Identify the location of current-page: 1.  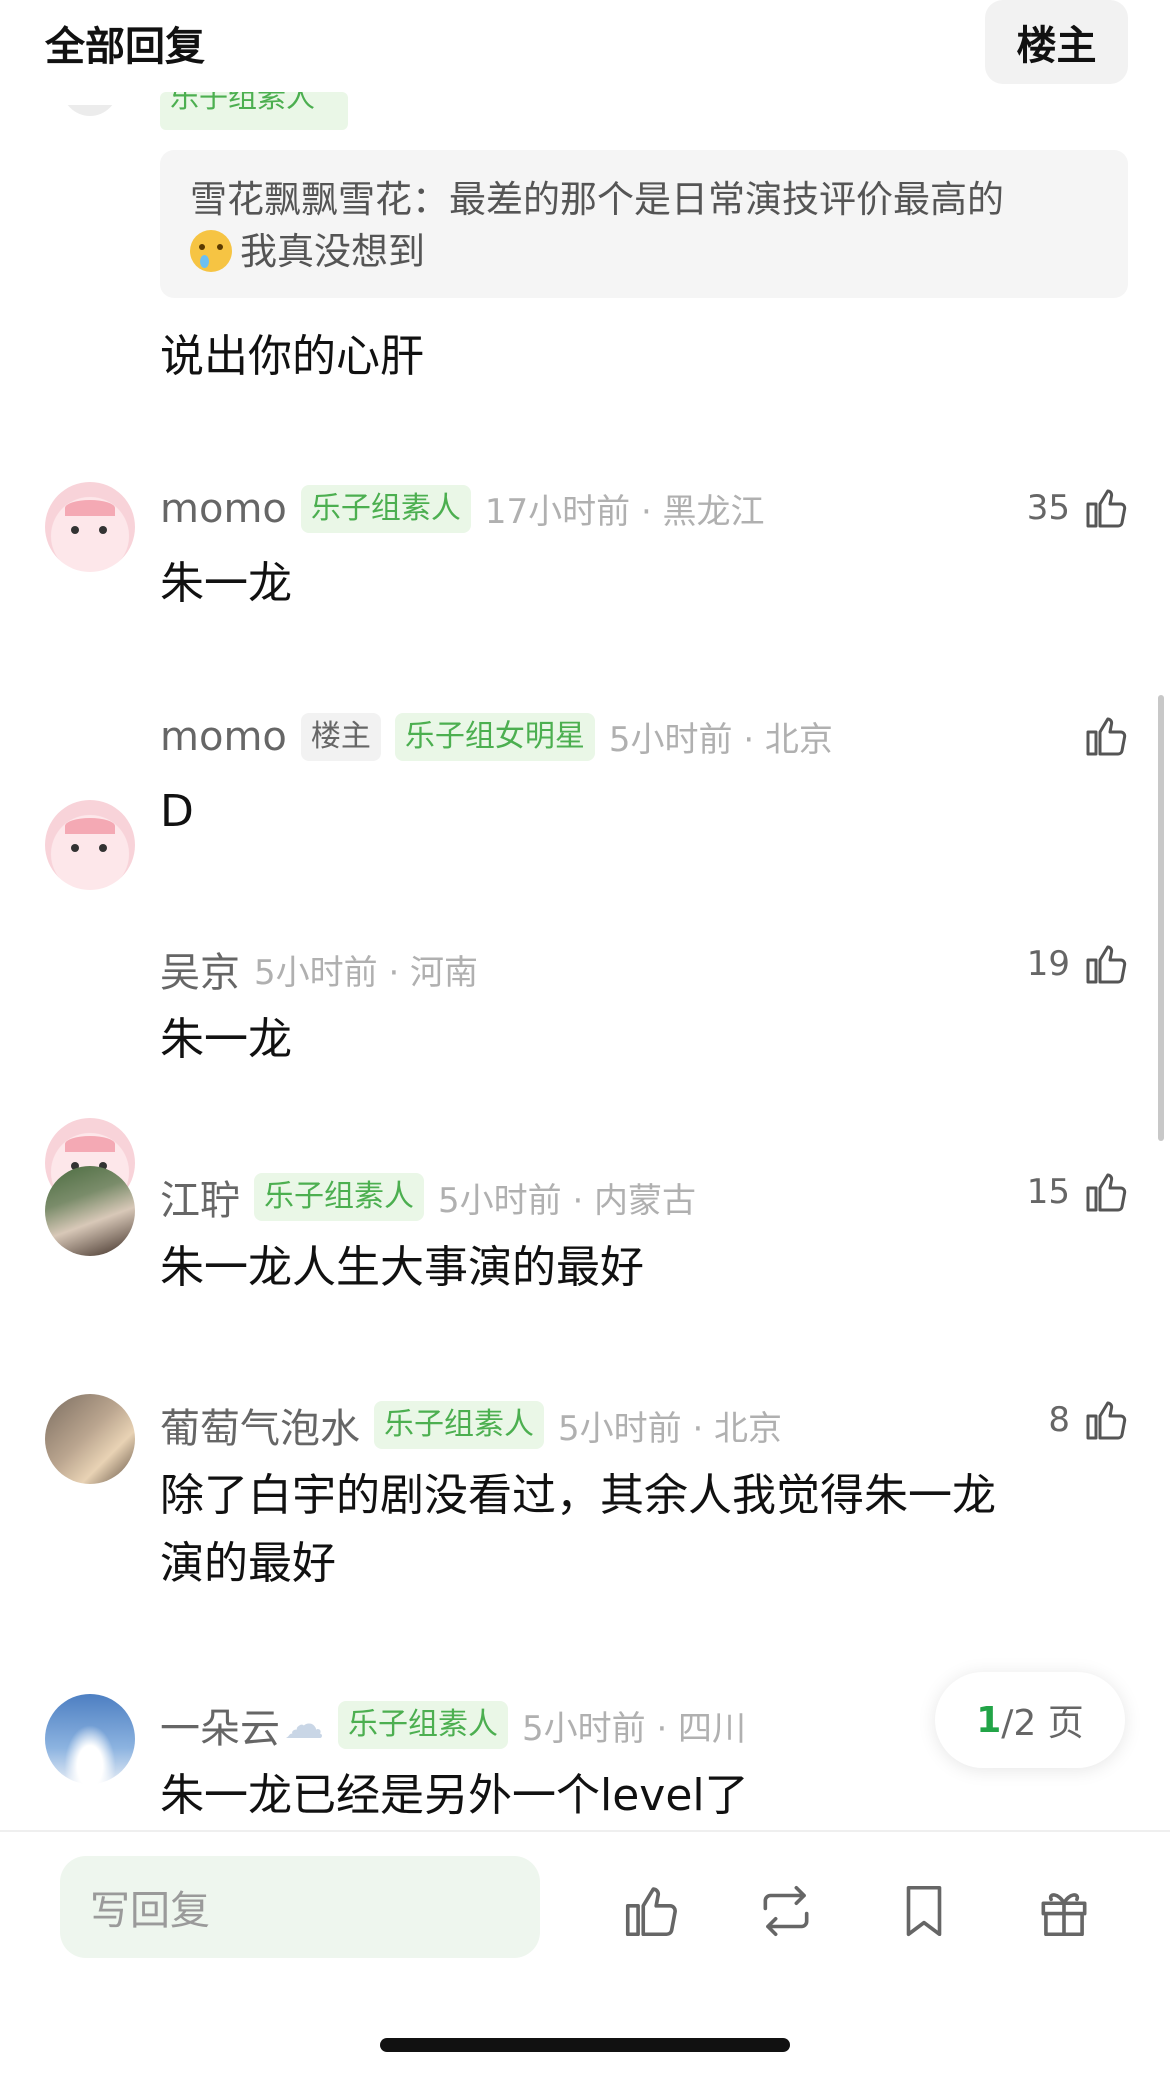
(989, 1720).